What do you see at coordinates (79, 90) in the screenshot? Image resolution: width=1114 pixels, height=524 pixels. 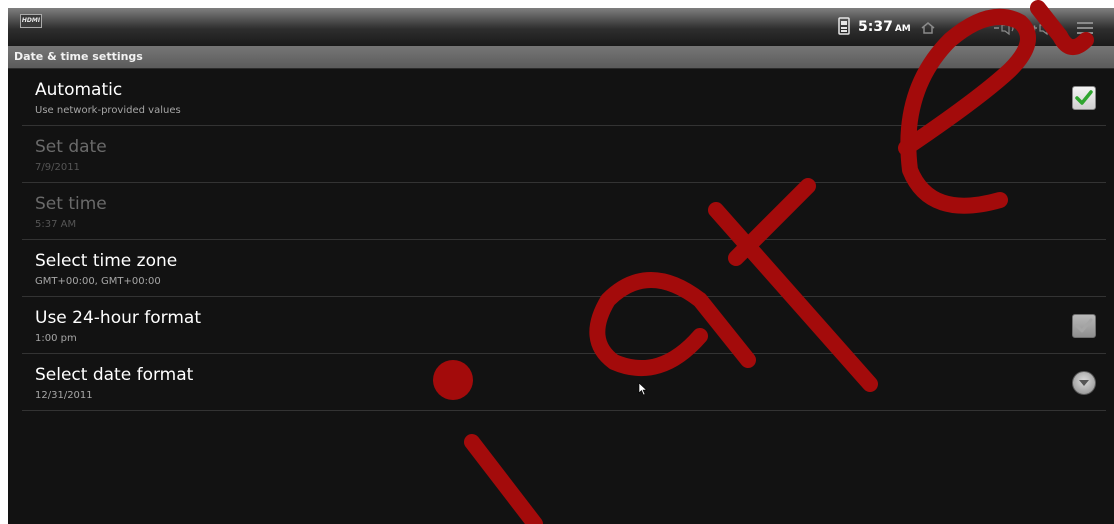 I see `setting-title: Automatic` at bounding box center [79, 90].